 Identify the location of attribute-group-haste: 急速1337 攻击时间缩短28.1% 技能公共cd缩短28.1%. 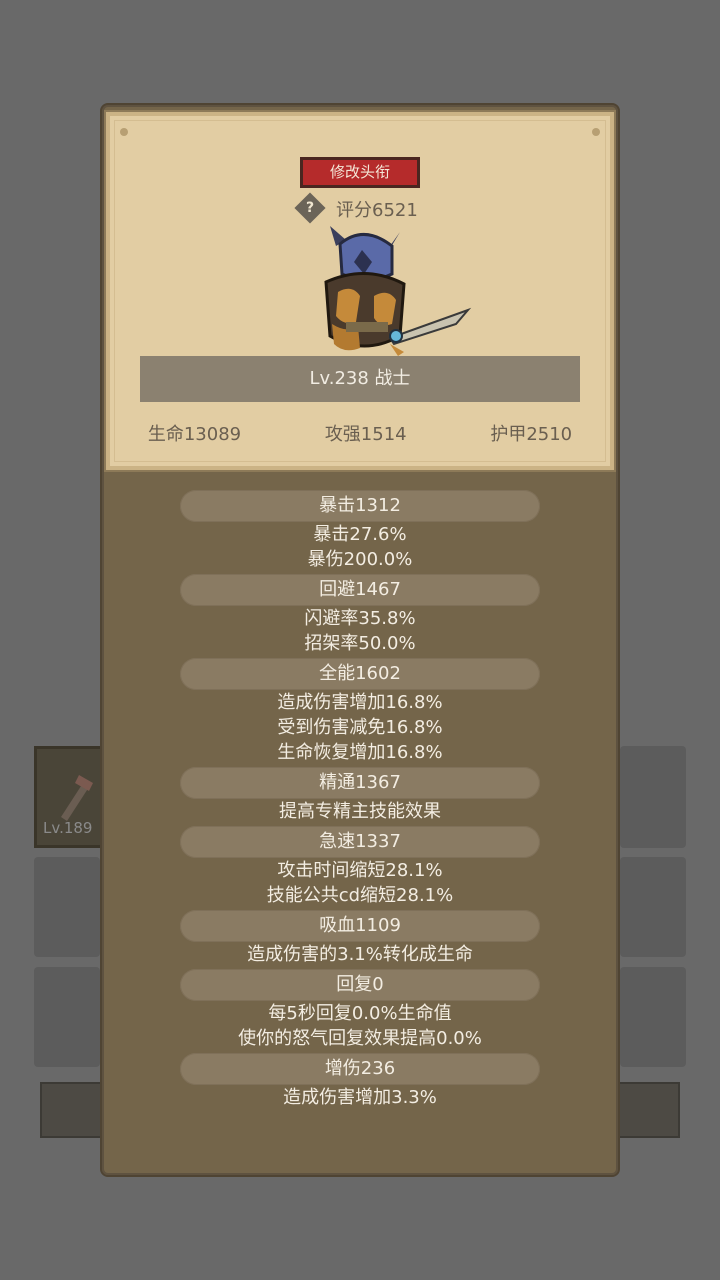
(360, 867).